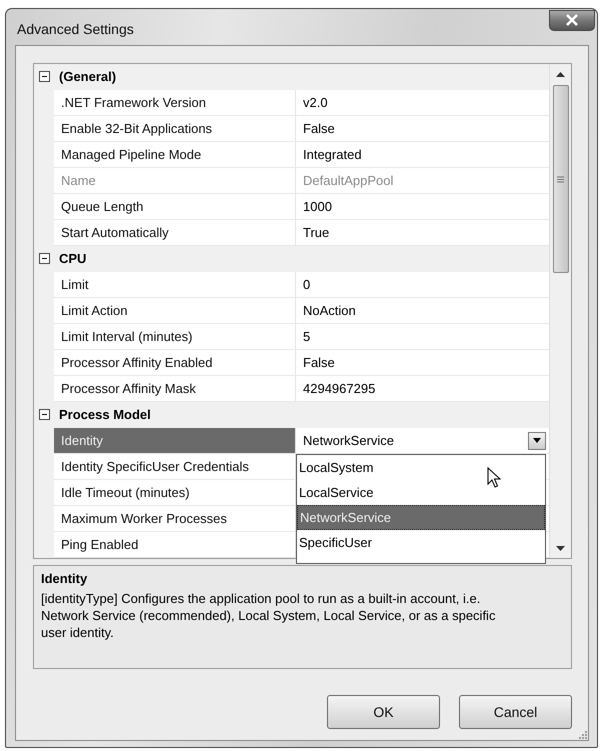 The height and width of the screenshot is (751, 601). I want to click on caret-icon, so click(537, 440).